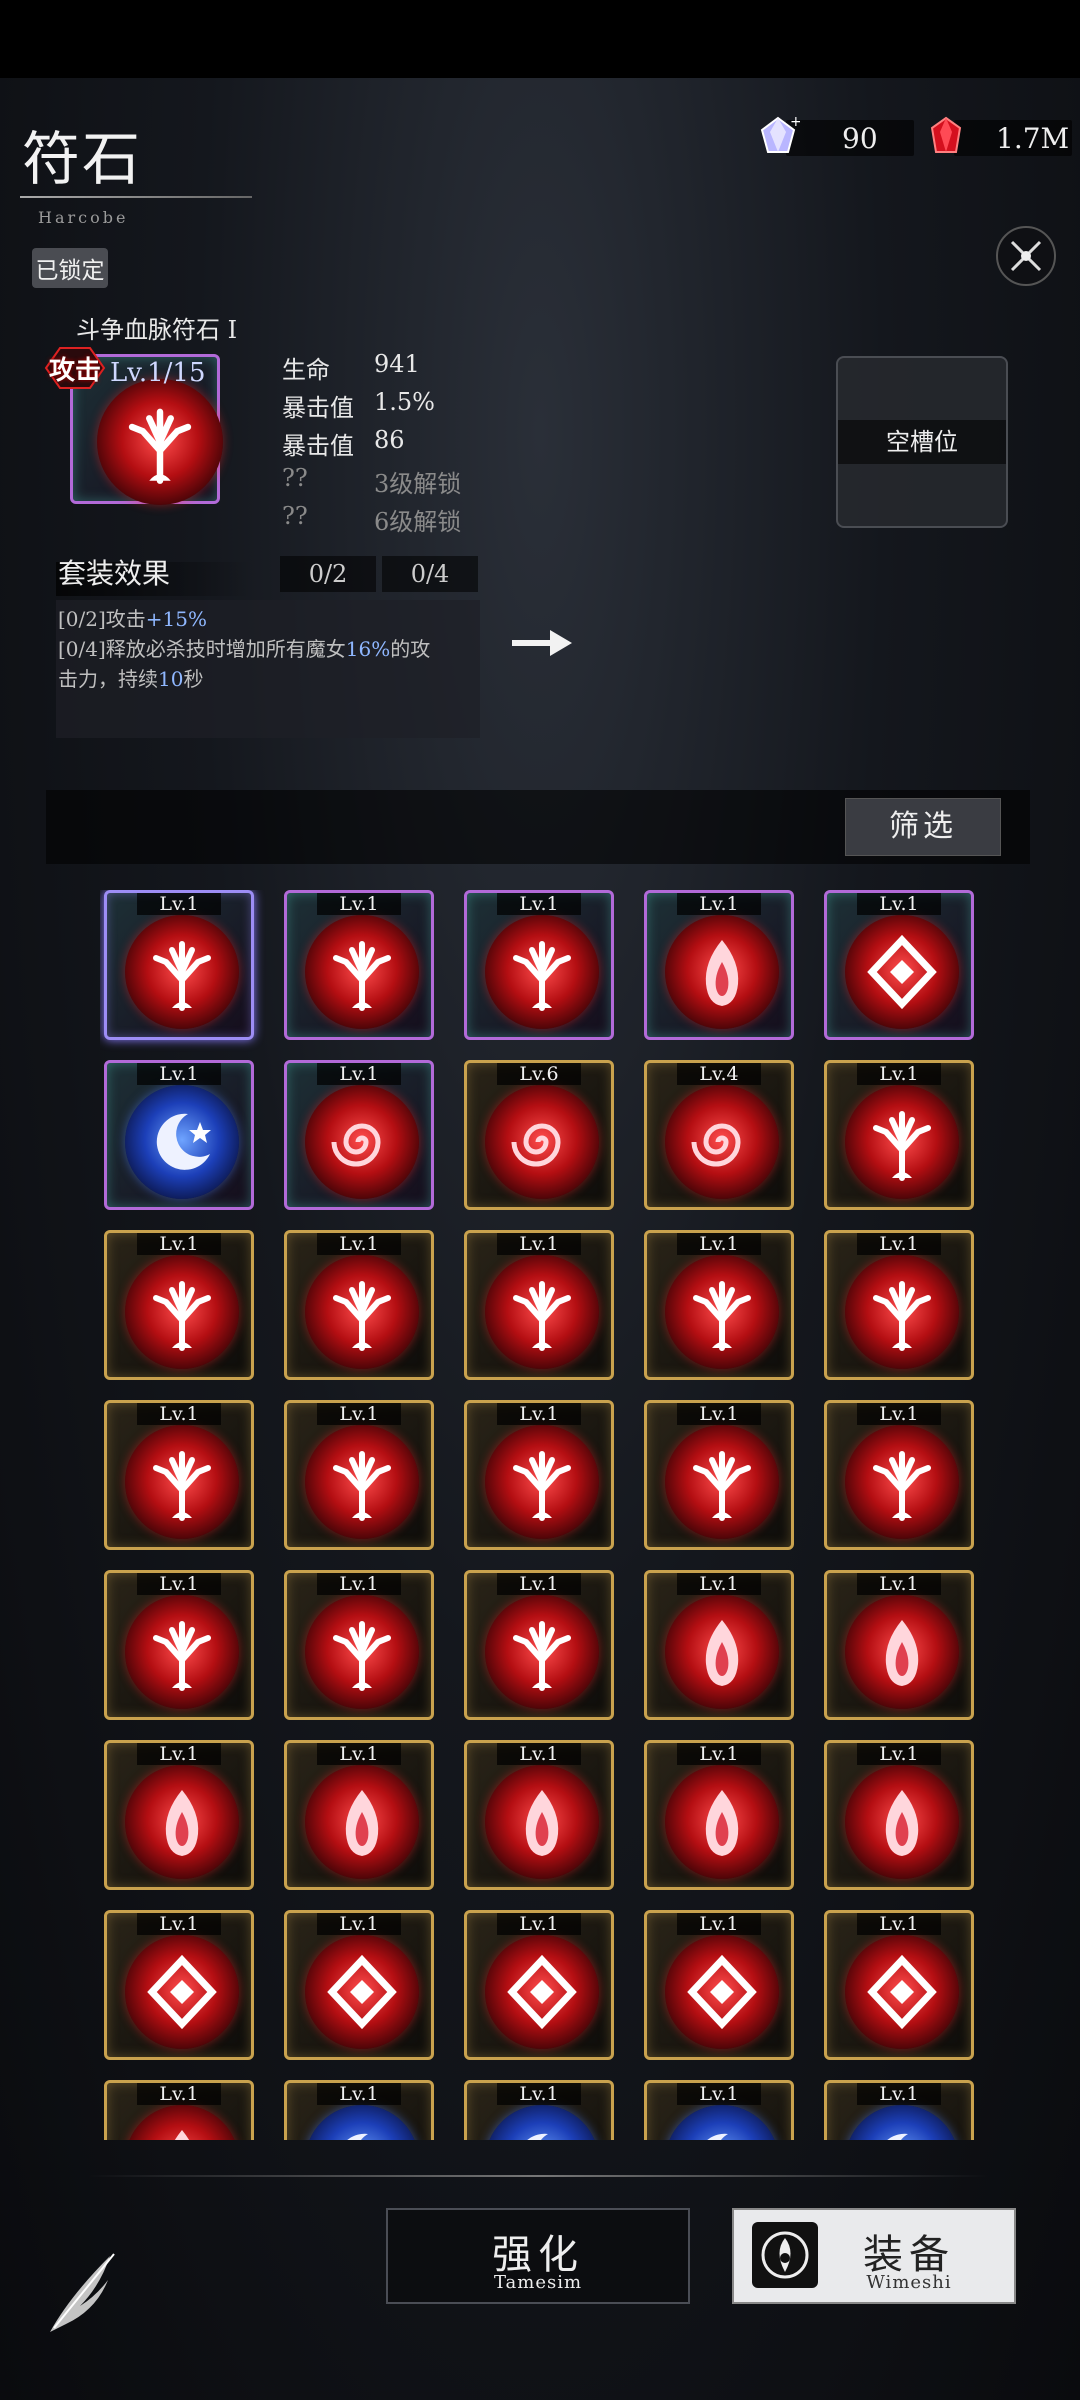  What do you see at coordinates (343, 443) in the screenshot?
I see `stat-row: 暴击值 86` at bounding box center [343, 443].